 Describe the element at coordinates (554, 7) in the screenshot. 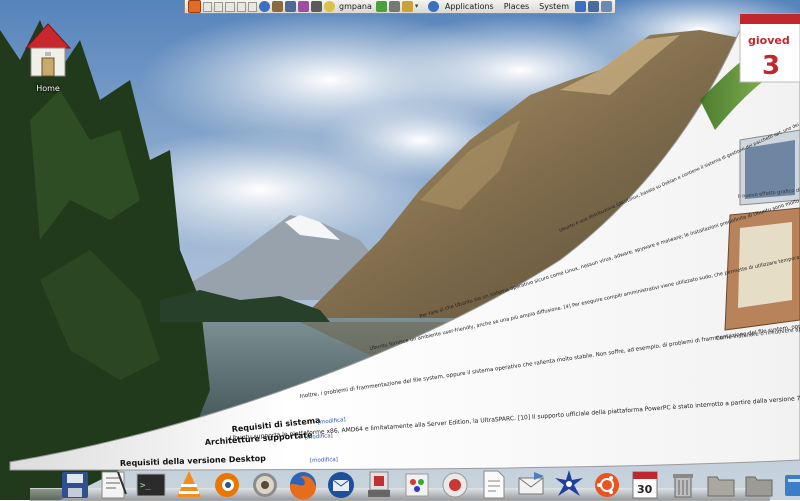

I see `menu-system: System` at that location.